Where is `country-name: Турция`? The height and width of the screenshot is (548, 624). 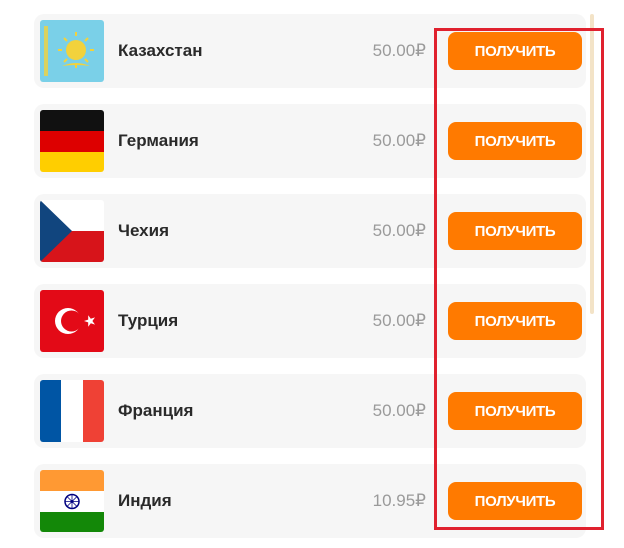
country-name: Турция is located at coordinates (148, 320).